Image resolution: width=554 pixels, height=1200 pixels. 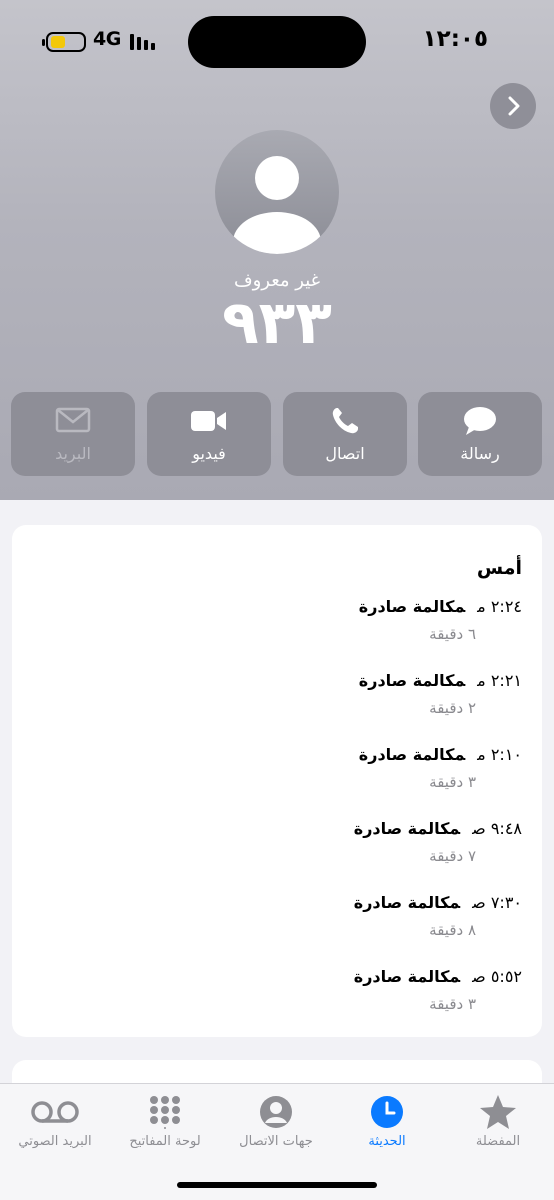 What do you see at coordinates (345, 453) in the screenshot?
I see `call-label: اتصال` at bounding box center [345, 453].